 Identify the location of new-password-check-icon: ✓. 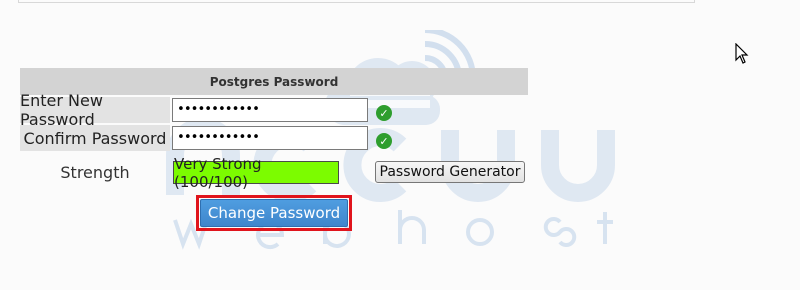
(384, 113).